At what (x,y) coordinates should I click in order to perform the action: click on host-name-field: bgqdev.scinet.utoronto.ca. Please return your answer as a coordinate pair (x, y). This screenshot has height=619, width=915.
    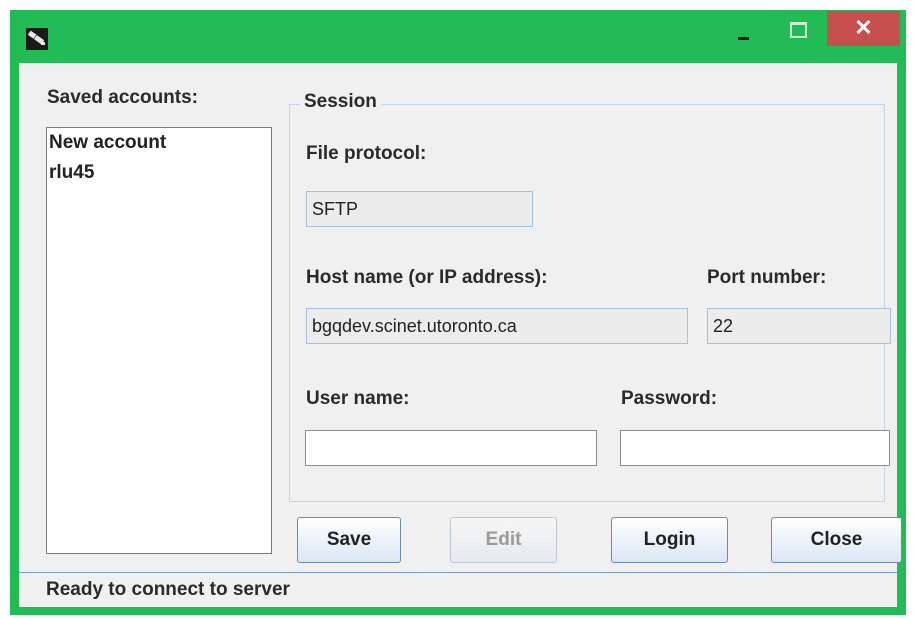
    Looking at the image, I should click on (497, 326).